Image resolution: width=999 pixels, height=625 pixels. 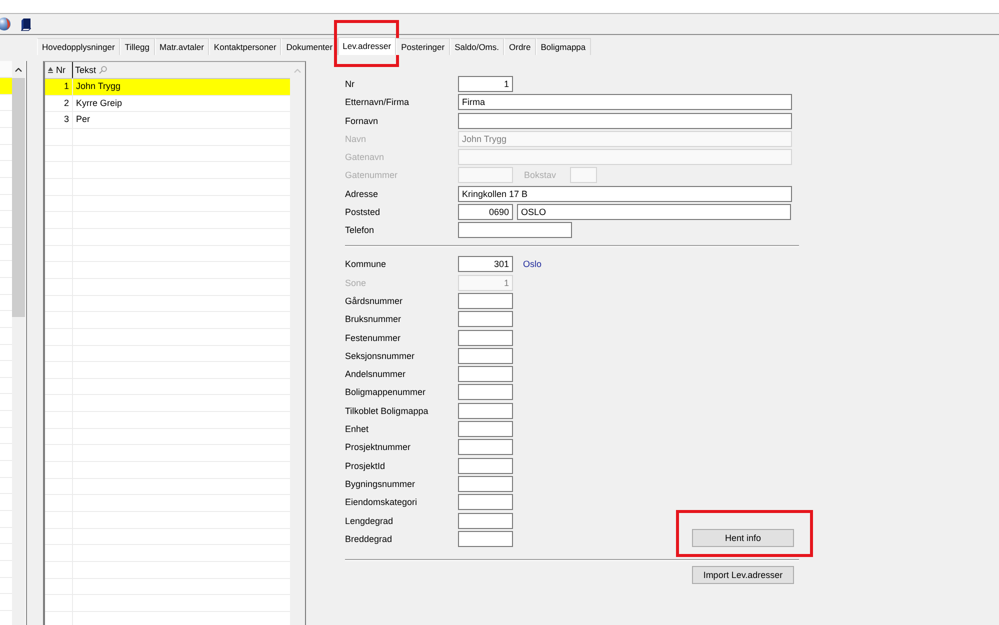 What do you see at coordinates (59, 70) in the screenshot?
I see `column-header: Nr` at bounding box center [59, 70].